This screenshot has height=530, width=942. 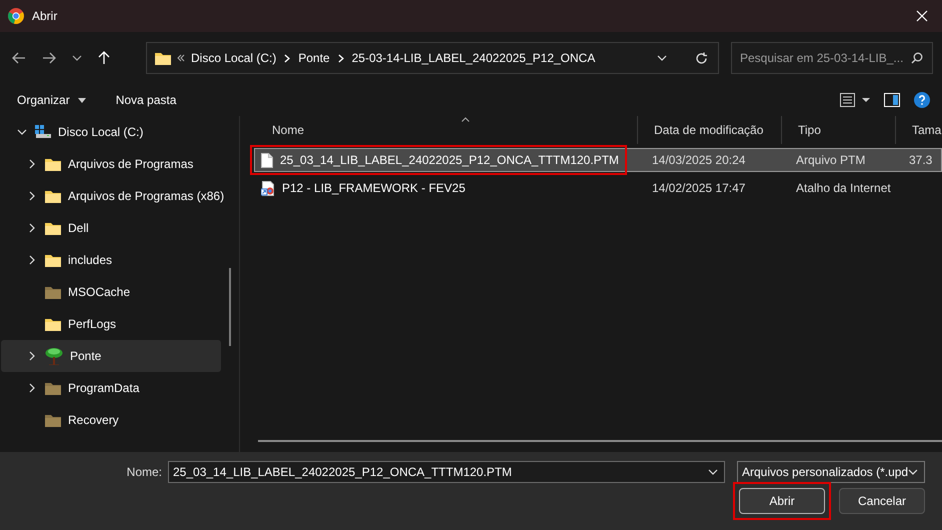 I want to click on file-name-label: Nome:, so click(x=144, y=472).